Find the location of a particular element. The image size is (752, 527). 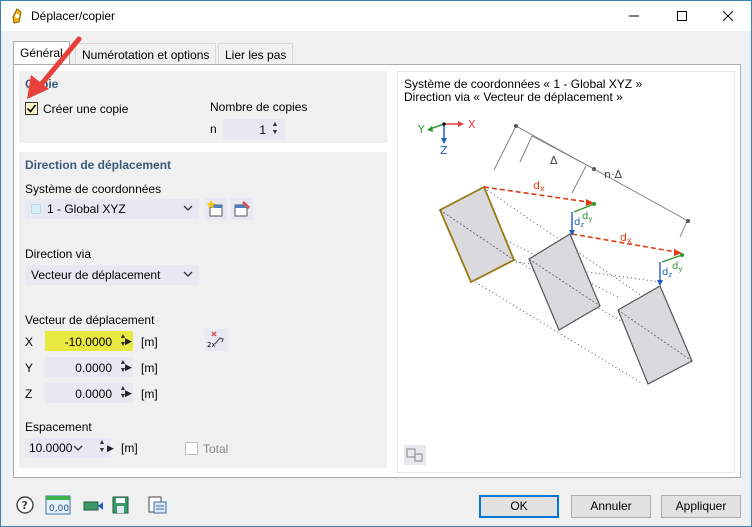

spacing-input: 10.0000 ▲ ▼ is located at coordinates (68, 448).